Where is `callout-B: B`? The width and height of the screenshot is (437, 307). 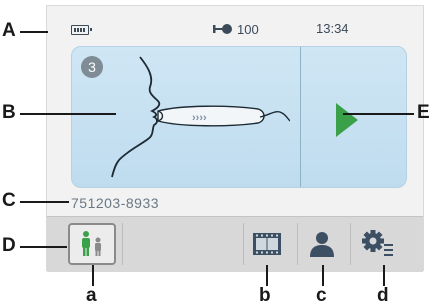
callout-B: B is located at coordinates (9, 112).